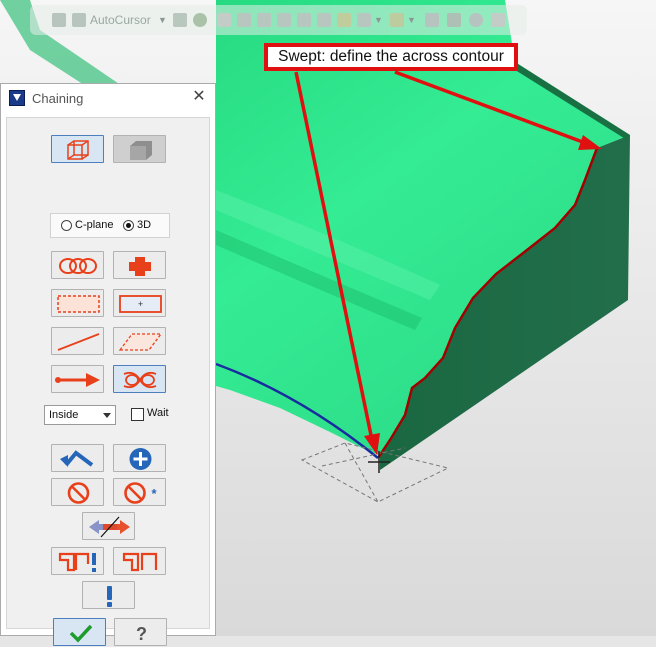 The image size is (656, 647). What do you see at coordinates (199, 97) in the screenshot?
I see `close-icon: ✕` at bounding box center [199, 97].